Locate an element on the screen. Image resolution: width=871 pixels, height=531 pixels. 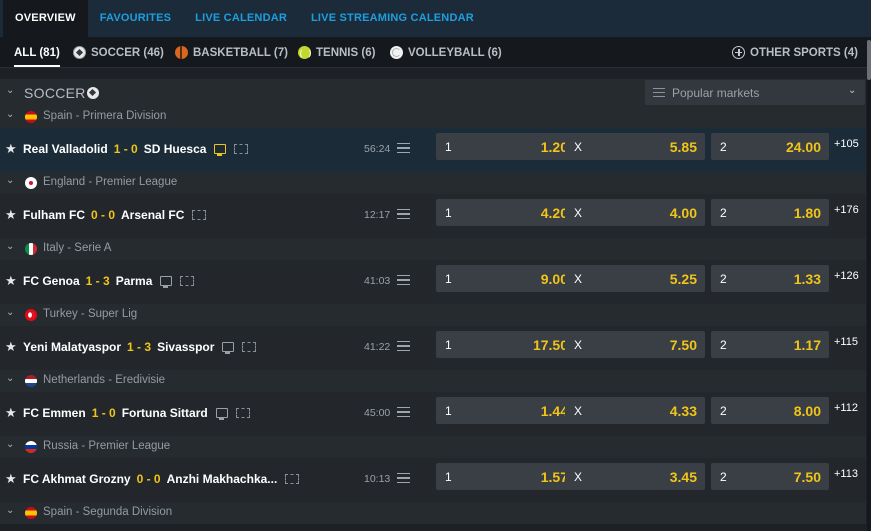
filter-tennis-label: TENNIS (6) is located at coordinates (346, 52).